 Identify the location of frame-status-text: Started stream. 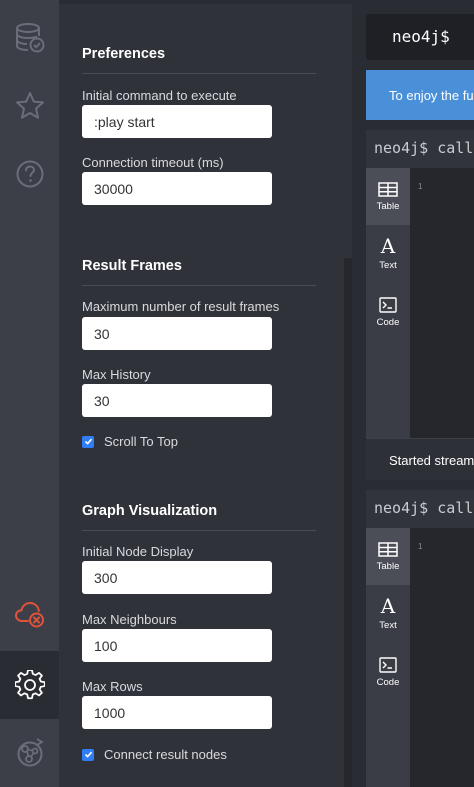
(431, 460).